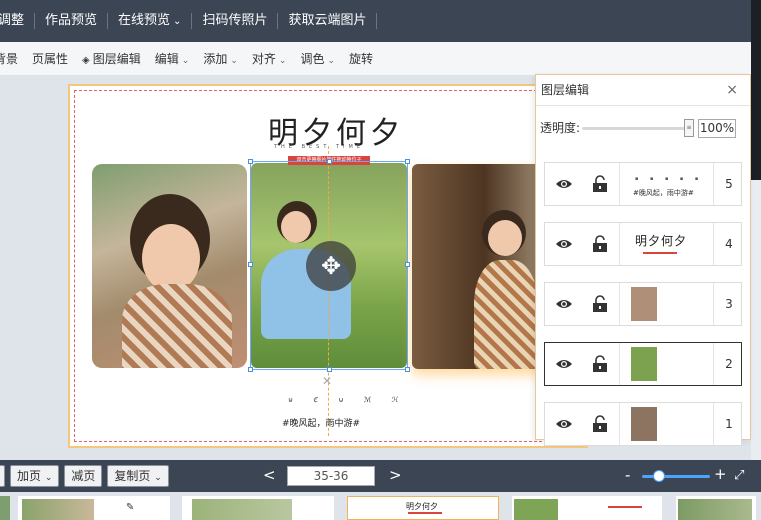 The height and width of the screenshot is (520, 761). What do you see at coordinates (269, 475) in the screenshot?
I see `prev-page-button: <` at bounding box center [269, 475].